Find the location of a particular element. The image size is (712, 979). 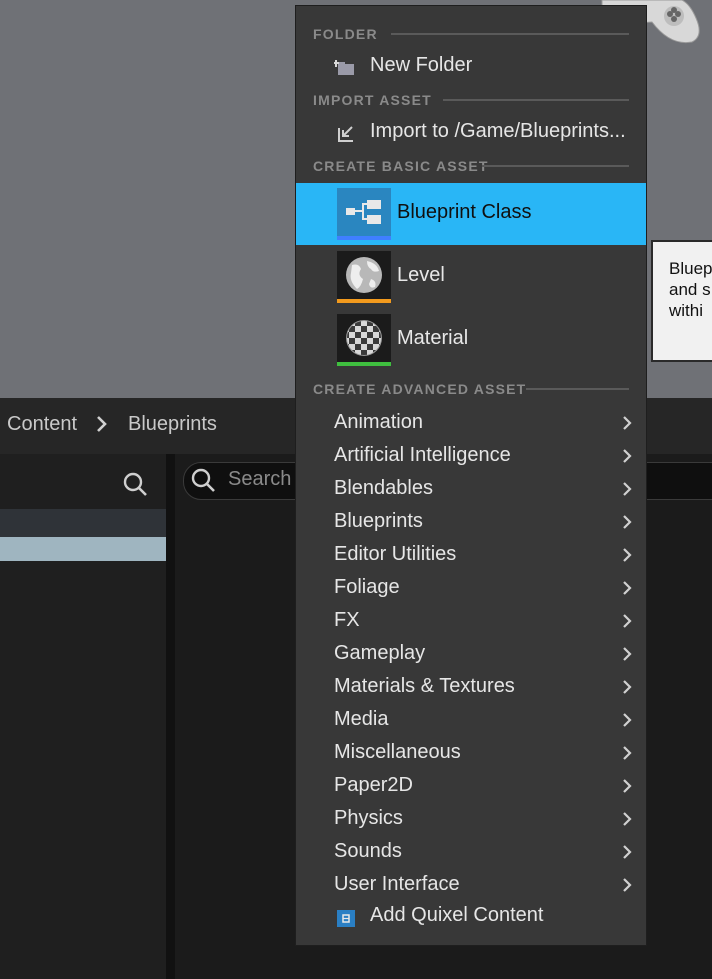

section-header-import: IMPORT ASSET is located at coordinates (372, 100).